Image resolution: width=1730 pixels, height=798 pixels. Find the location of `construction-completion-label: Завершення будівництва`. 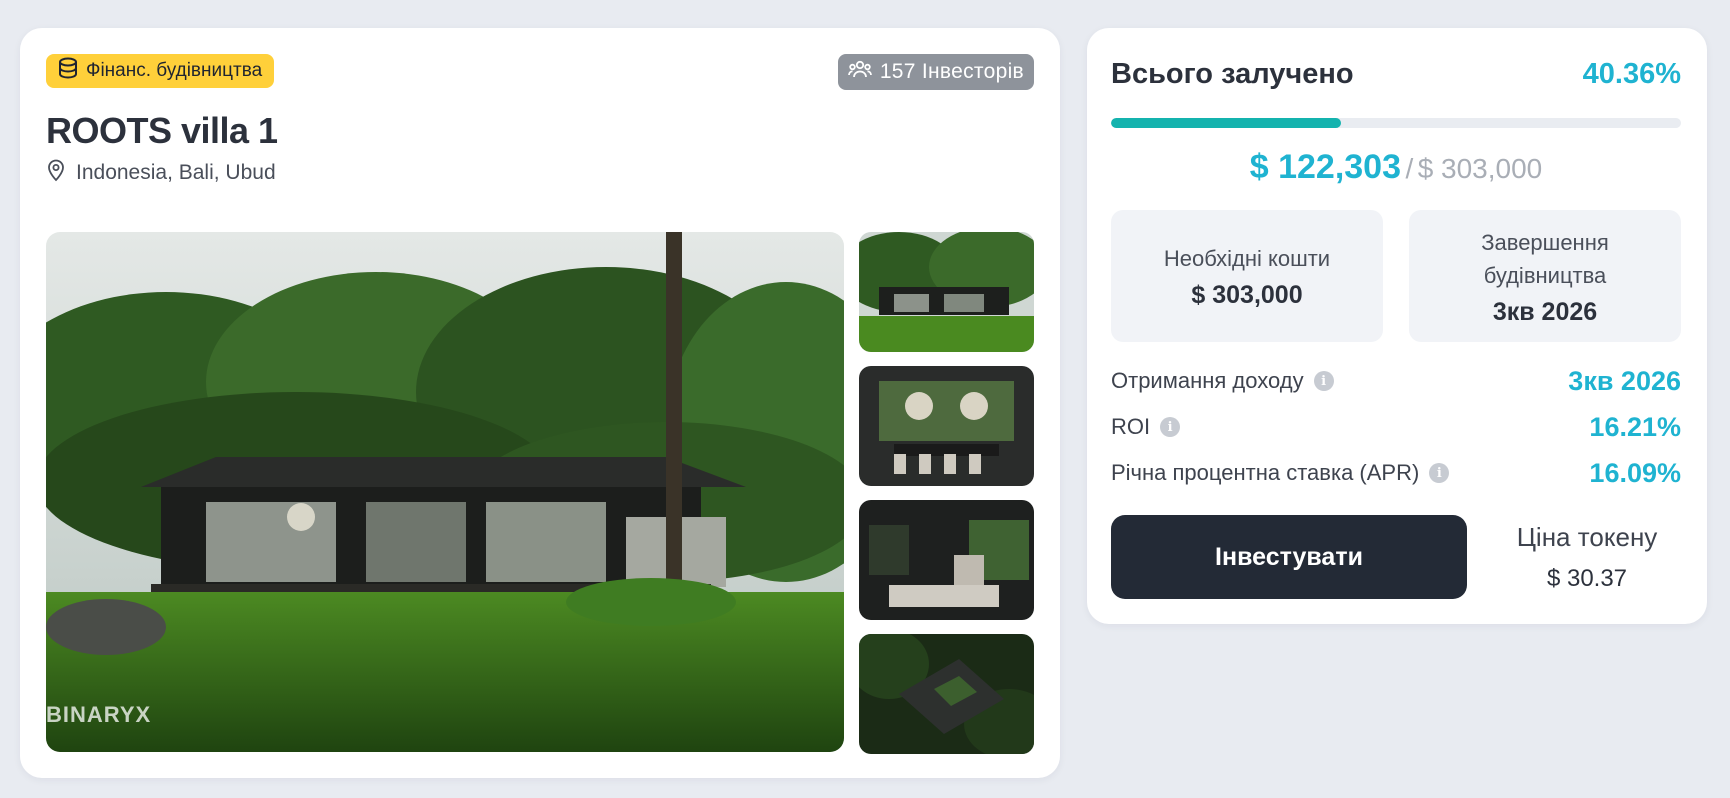

construction-completion-label: Завершення будівництва is located at coordinates (1545, 258).